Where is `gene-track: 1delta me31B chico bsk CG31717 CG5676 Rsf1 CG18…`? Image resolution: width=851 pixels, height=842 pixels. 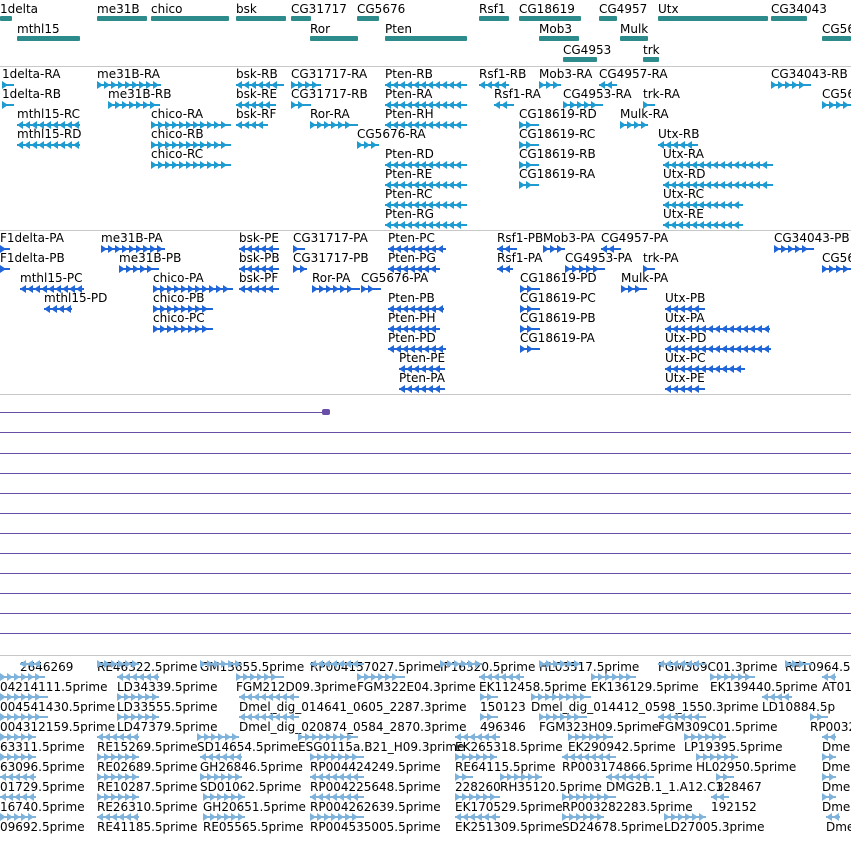
gene-track: 1delta me31B chico bsk CG31717 CG5676 Rsf1 CG18… is located at coordinates (425, 33).